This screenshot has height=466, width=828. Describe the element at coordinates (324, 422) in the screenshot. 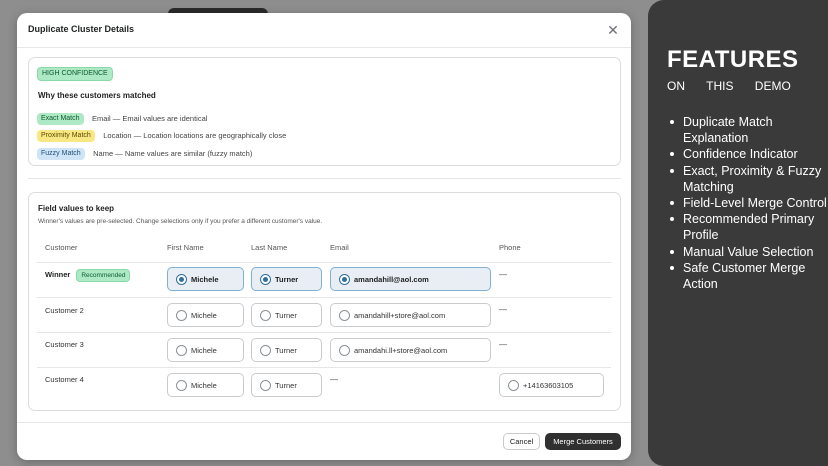

I see `footer-divider` at that location.